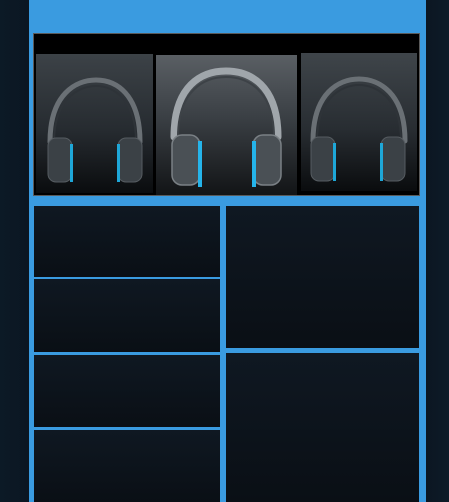 Image resolution: width=449 pixels, height=502 pixels. What do you see at coordinates (14, 251) in the screenshot?
I see `left-edge-background` at bounding box center [14, 251].